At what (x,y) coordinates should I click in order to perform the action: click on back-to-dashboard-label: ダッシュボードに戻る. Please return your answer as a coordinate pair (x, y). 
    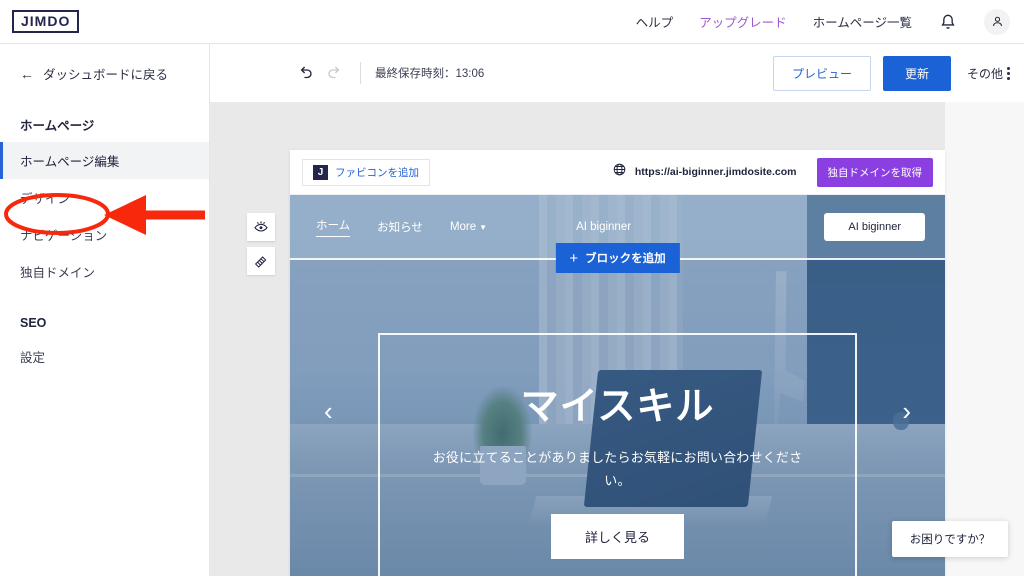
    Looking at the image, I should click on (106, 75).